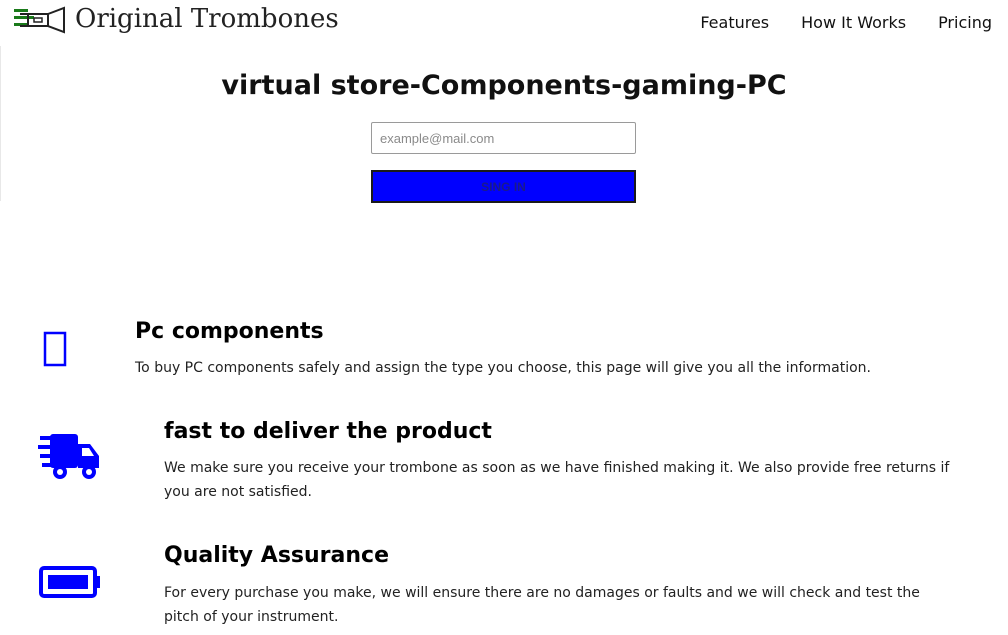 The height and width of the screenshot is (635, 1008). What do you see at coordinates (68, 456) in the screenshot?
I see `shipping-truck-icon` at bounding box center [68, 456].